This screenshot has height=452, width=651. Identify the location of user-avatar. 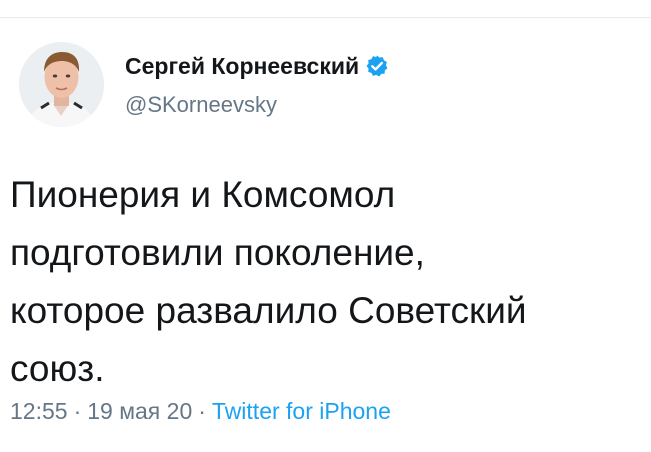
(61, 84).